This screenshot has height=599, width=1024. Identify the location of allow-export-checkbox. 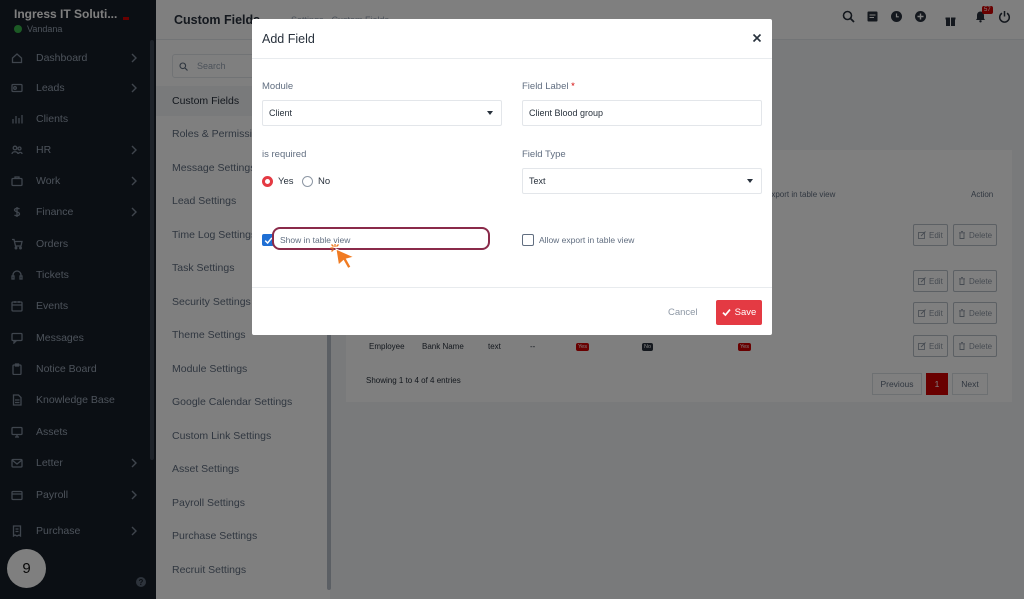
(528, 240).